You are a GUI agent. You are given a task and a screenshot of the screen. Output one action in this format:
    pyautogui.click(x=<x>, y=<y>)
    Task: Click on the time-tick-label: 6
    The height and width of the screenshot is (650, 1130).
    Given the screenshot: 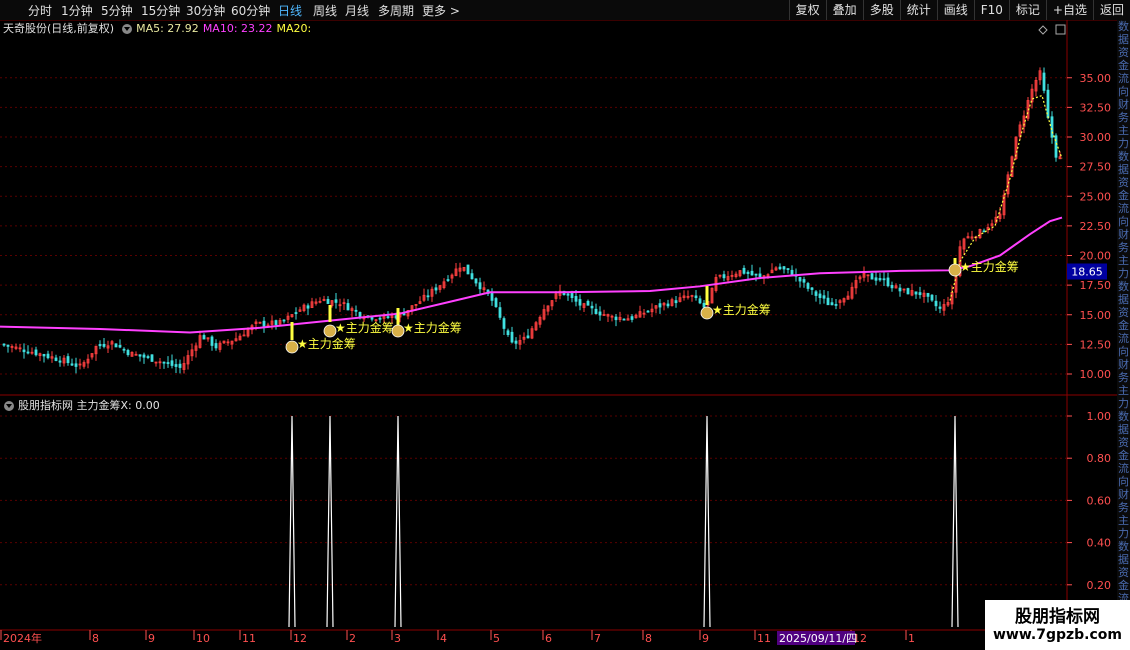 What is the action you would take?
    pyautogui.click(x=548, y=638)
    